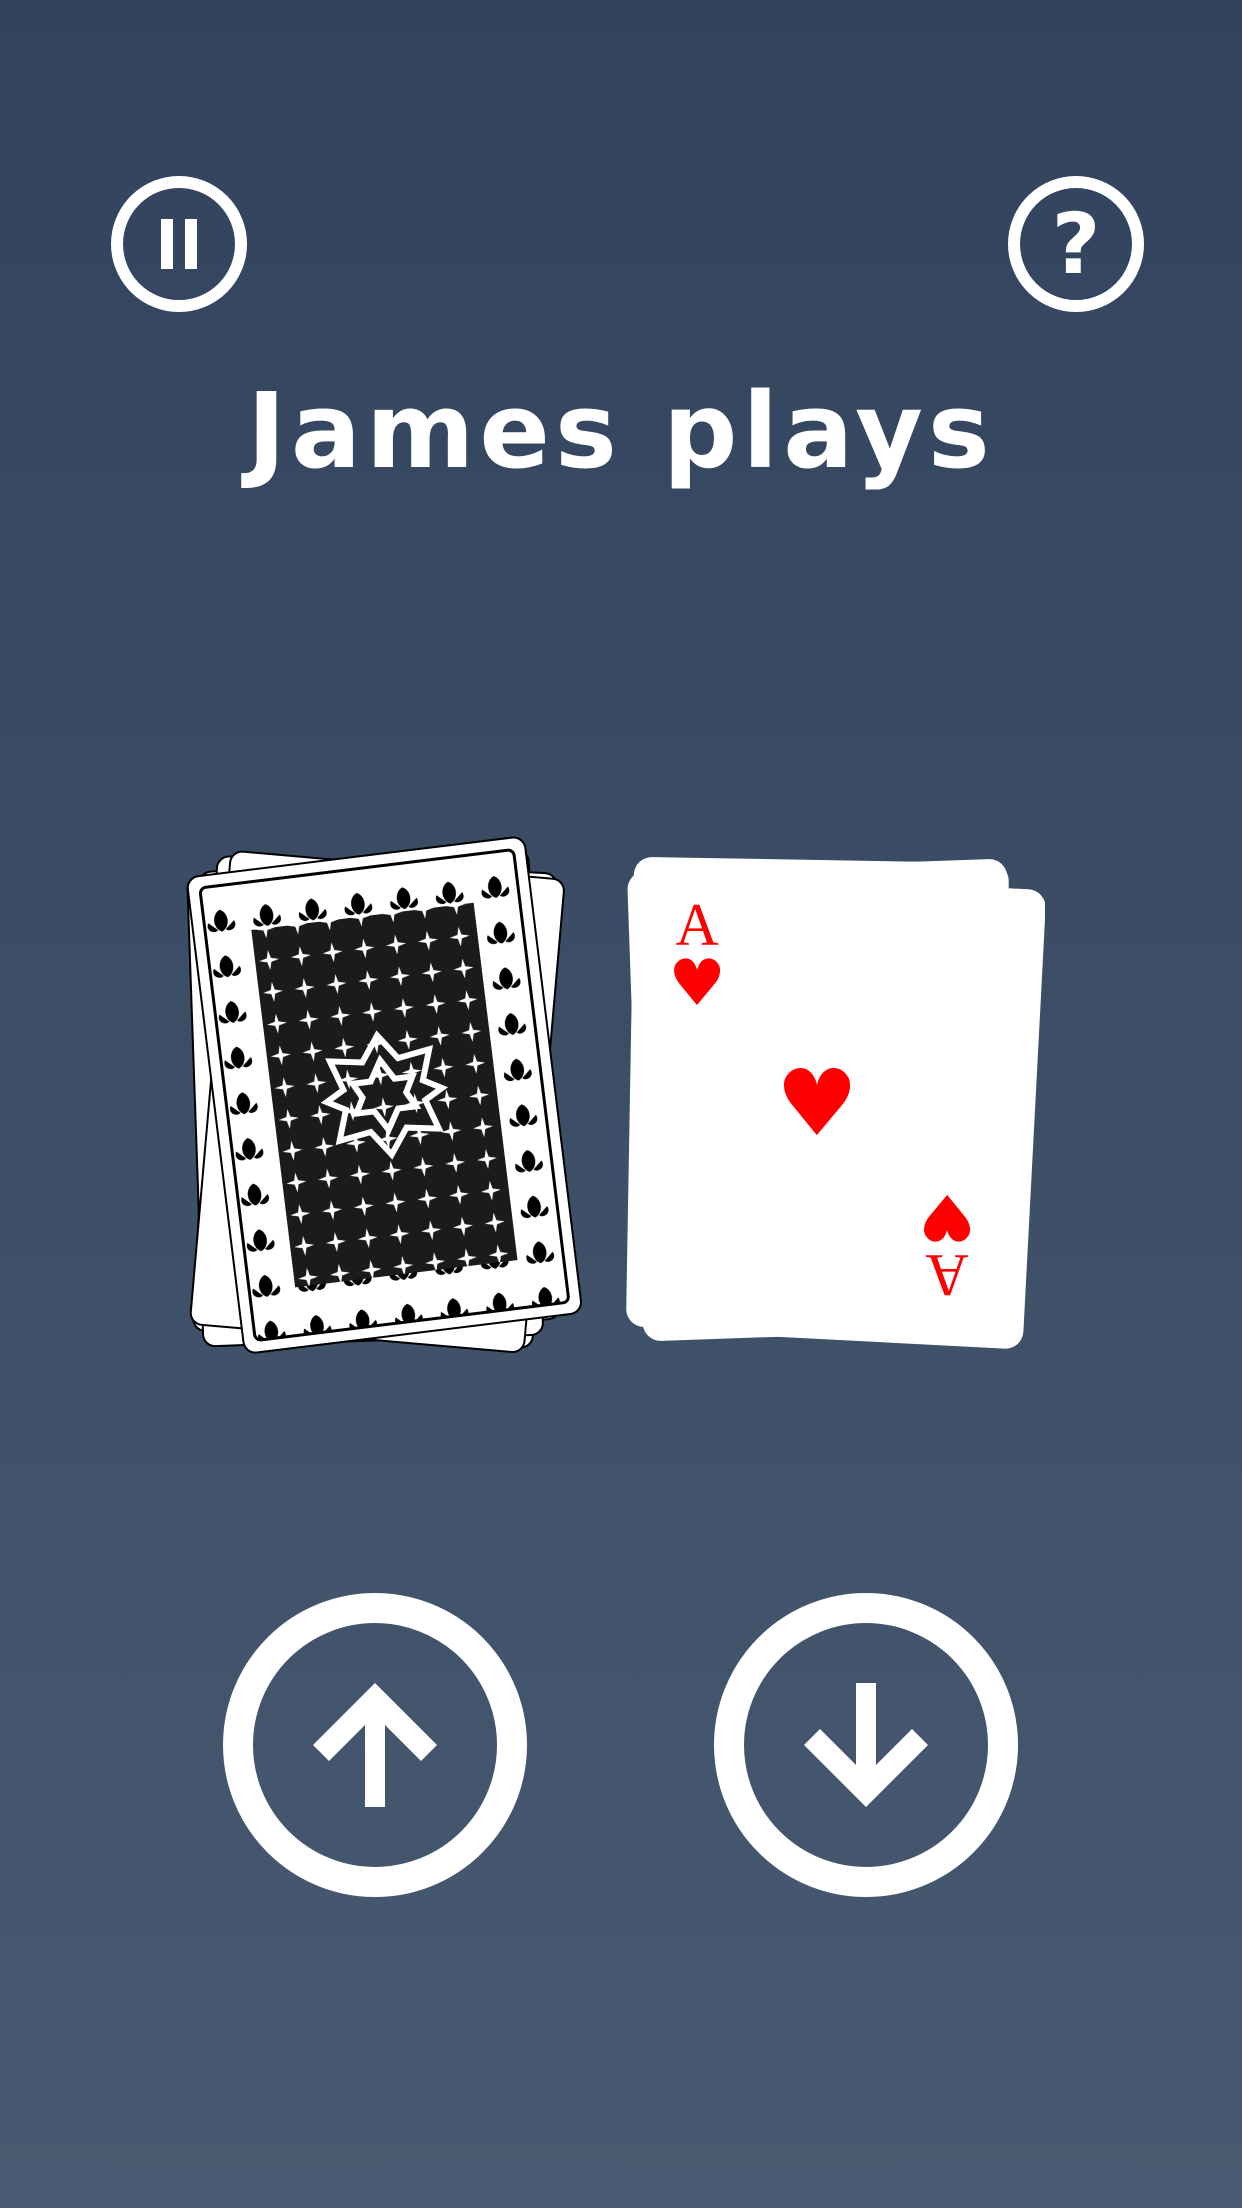 The height and width of the screenshot is (2208, 1242). I want to click on discard-pile: A ♥ ♥ A ♥, so click(830, 1105).